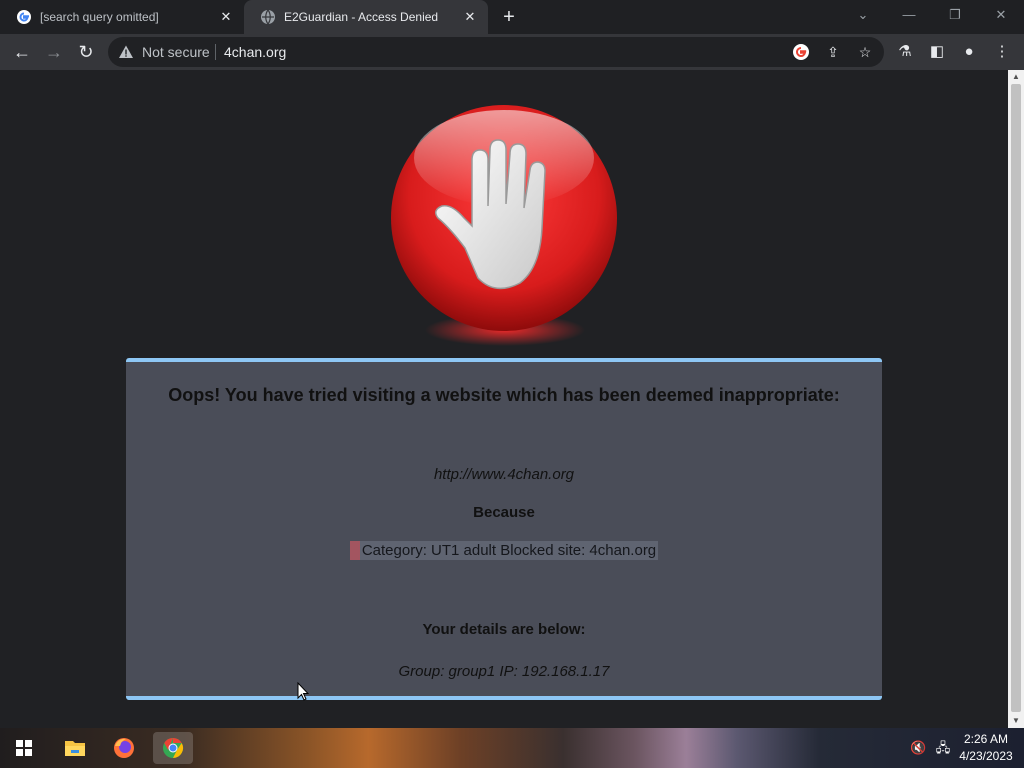 This screenshot has width=1024, height=768. I want to click on tab-access-denied: E2Guardian - Access Denied ✕, so click(366, 17).